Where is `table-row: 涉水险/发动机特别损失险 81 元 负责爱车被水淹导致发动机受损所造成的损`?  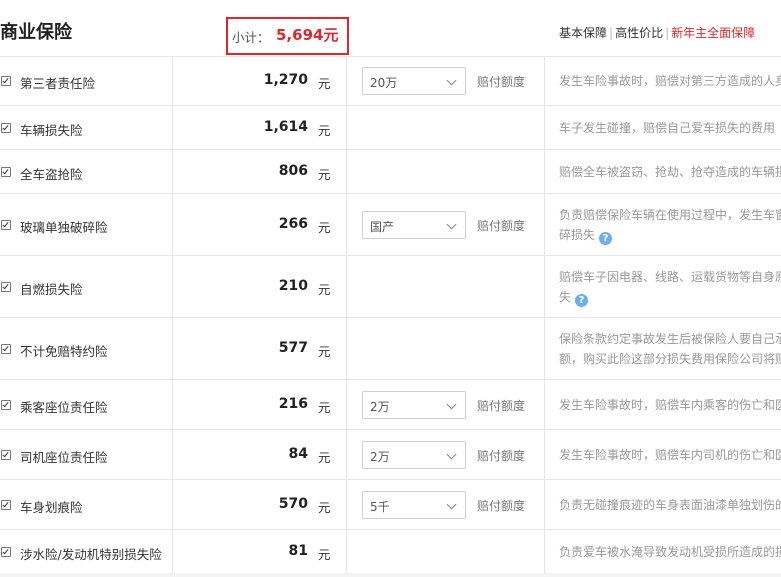
table-row: 涉水险/发动机特别损失险 81 元 负责爱车被水淹导致发动机受损所造成的损 is located at coordinates (390, 552).